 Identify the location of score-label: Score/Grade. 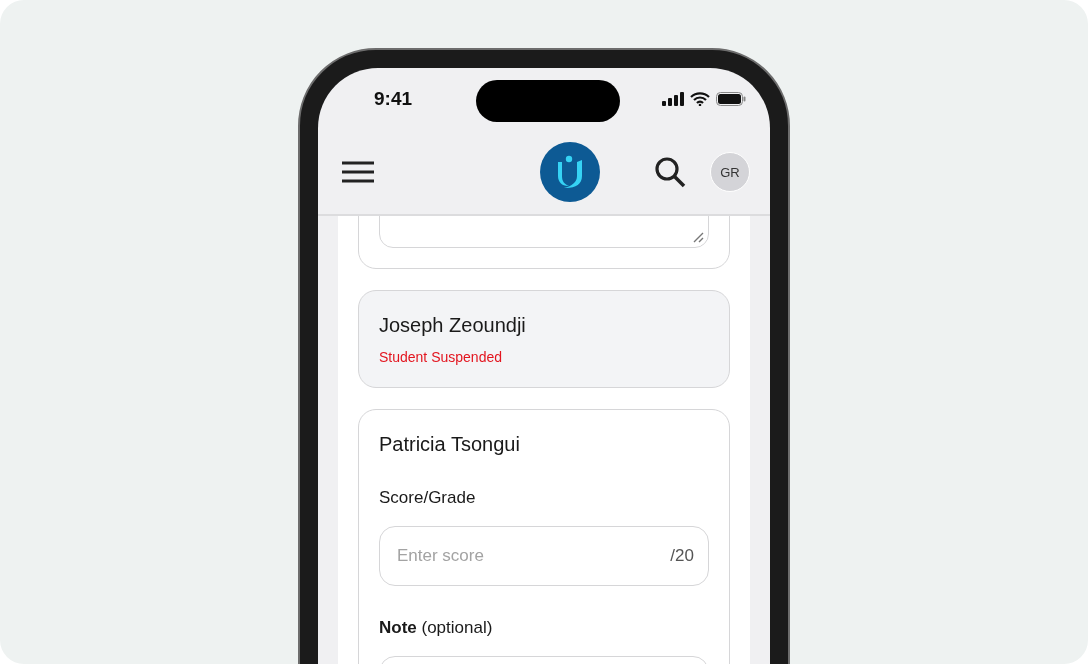
(428, 498).